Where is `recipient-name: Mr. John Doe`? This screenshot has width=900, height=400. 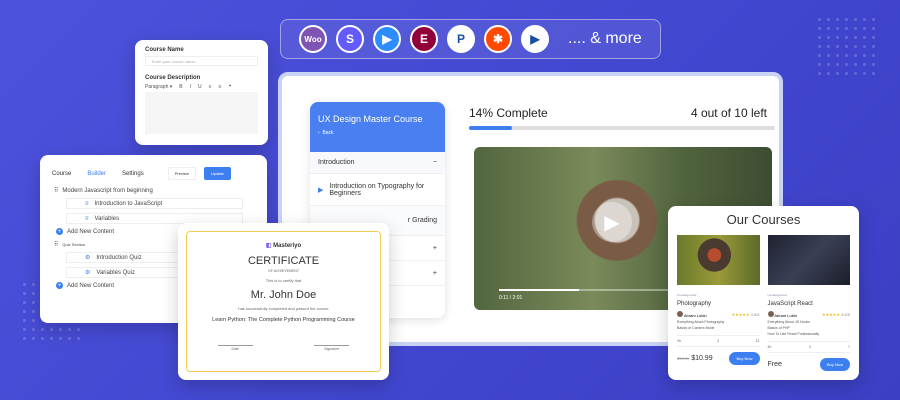 recipient-name: Mr. John Doe is located at coordinates (283, 295).